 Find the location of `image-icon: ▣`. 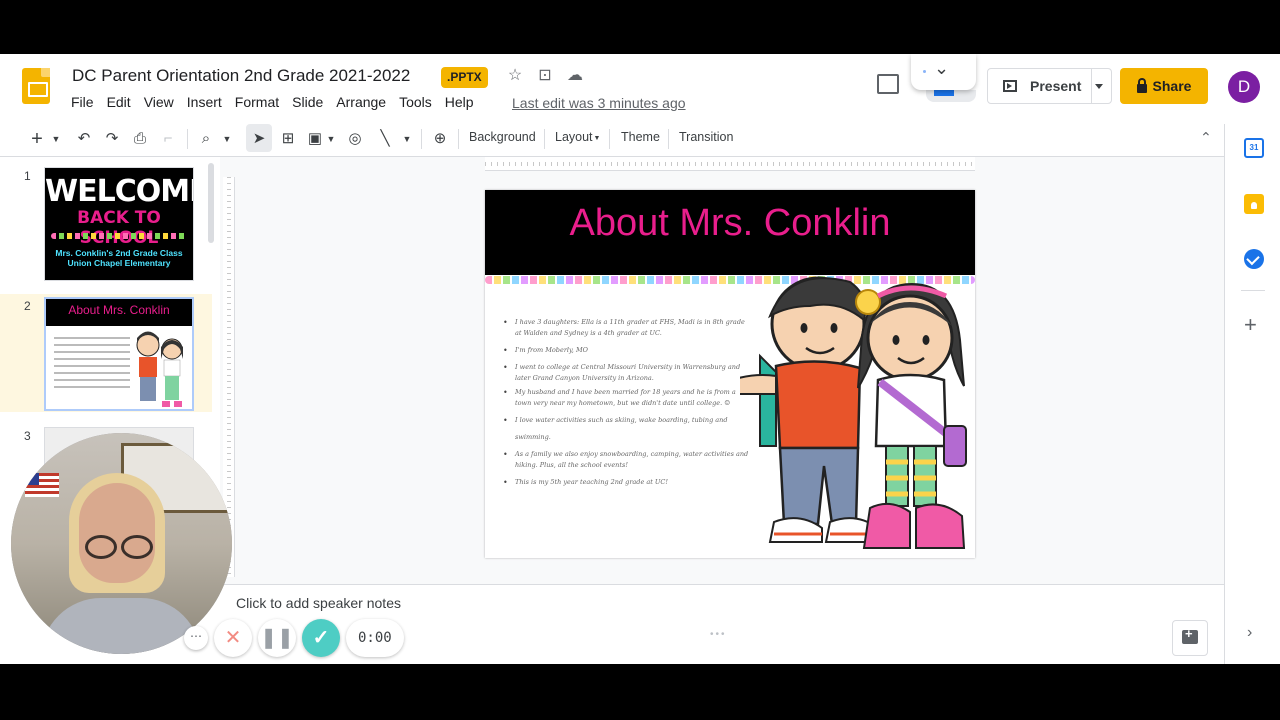

image-icon: ▣ is located at coordinates (315, 139).